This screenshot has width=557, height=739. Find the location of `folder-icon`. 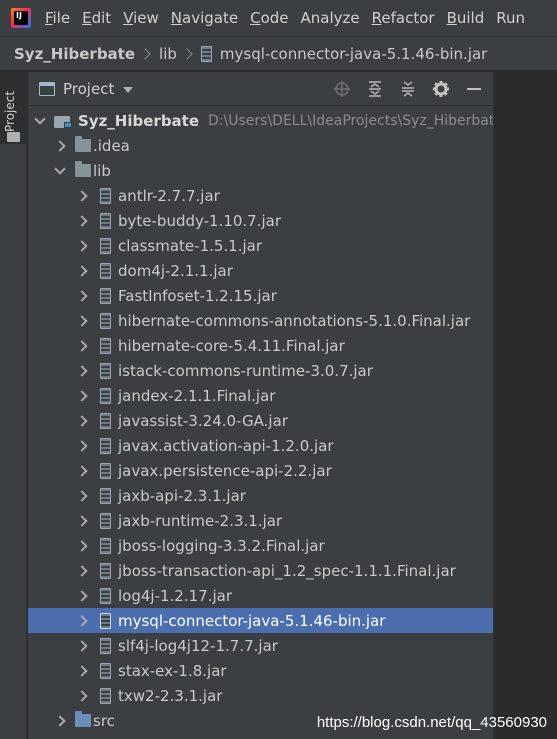

folder-icon is located at coordinates (83, 169).